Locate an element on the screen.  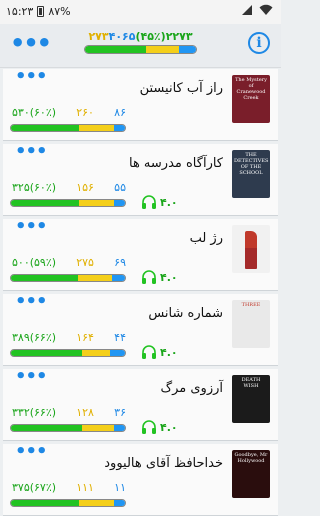
book-total: ۳۸۹(۶۶٪) is located at coordinates (34, 337).